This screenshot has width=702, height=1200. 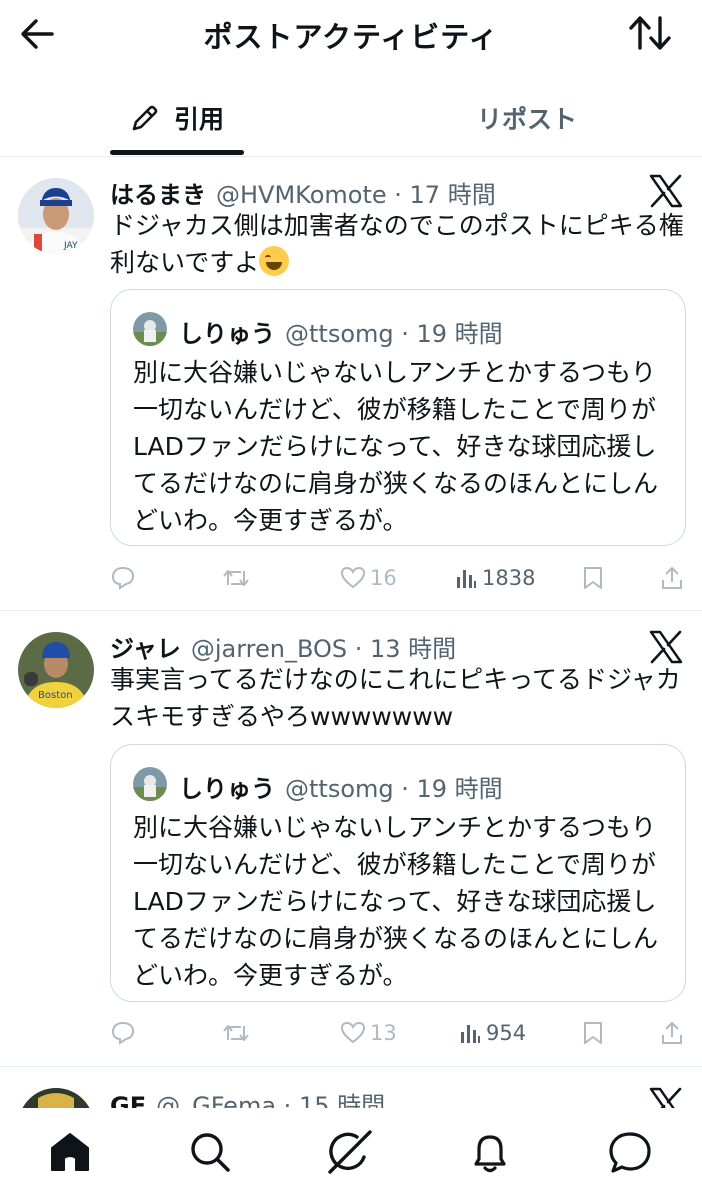 What do you see at coordinates (70, 1152) in the screenshot?
I see `home-icon` at bounding box center [70, 1152].